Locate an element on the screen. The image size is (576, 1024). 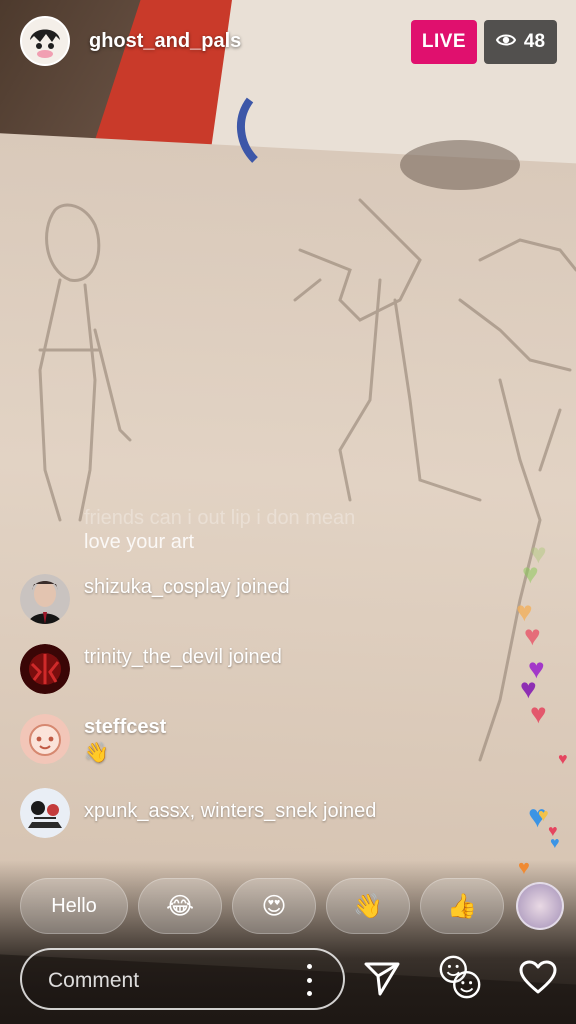
heart-icon is located at coordinates (538, 977).